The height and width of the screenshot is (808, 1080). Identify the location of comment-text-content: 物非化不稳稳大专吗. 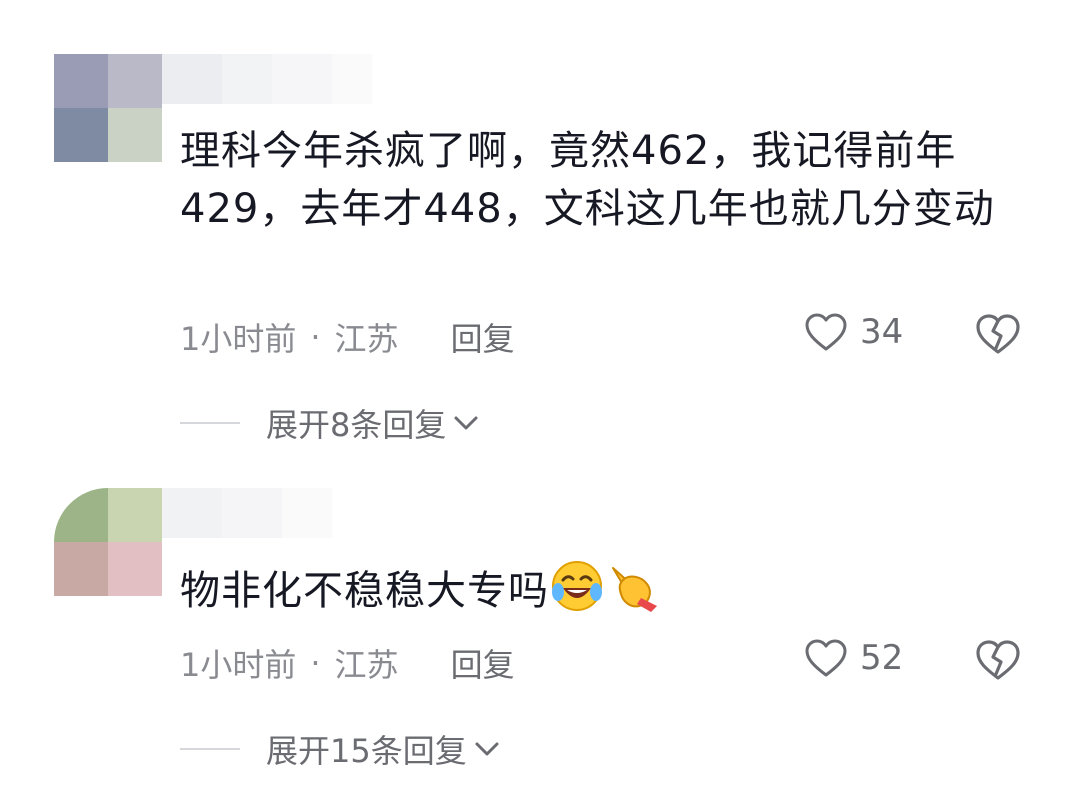
(364, 591).